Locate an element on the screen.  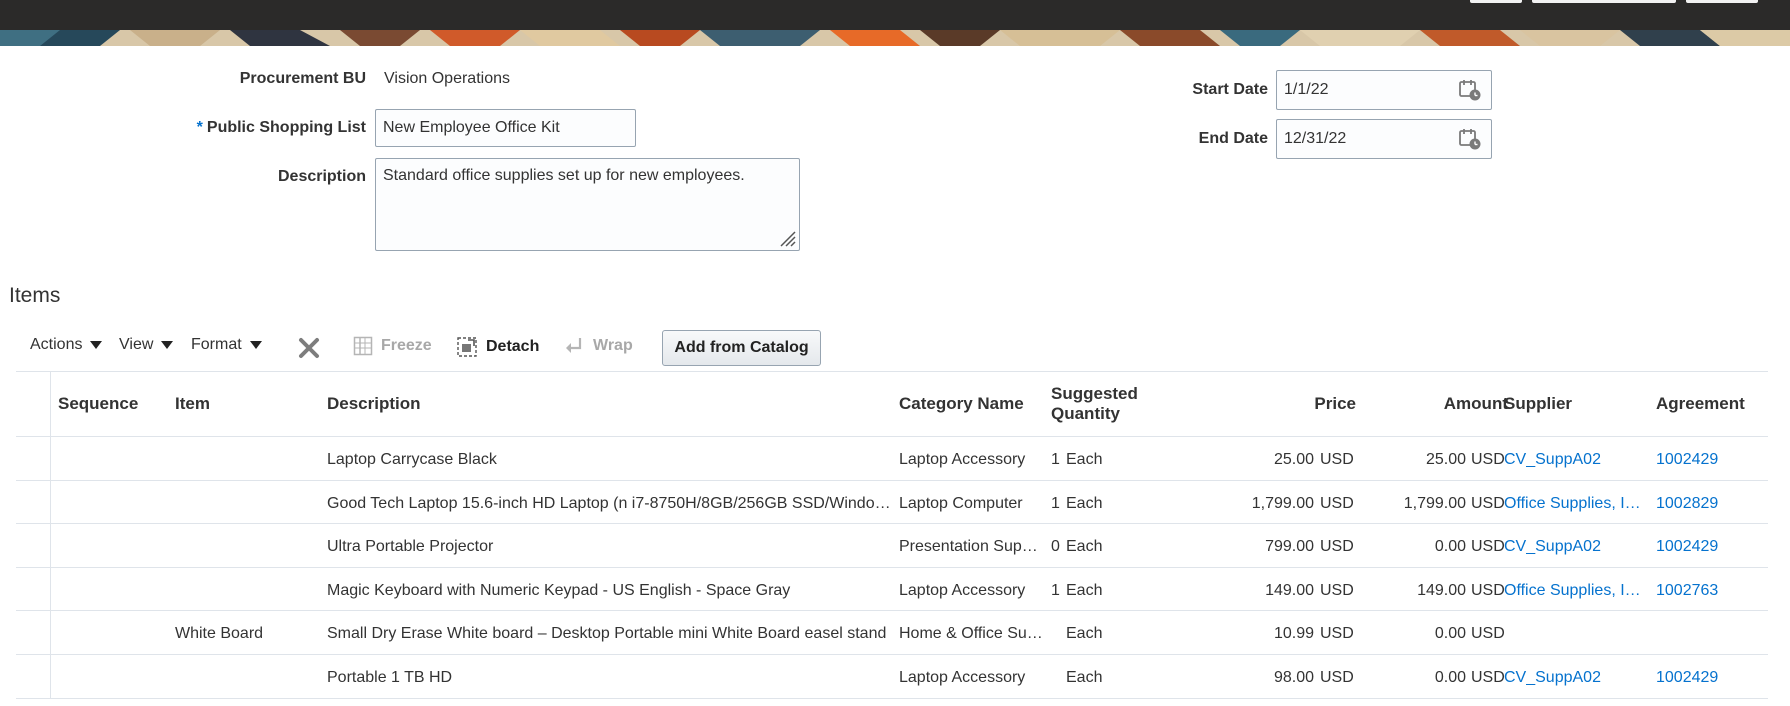
shopping-list-label: * Public Shopping List is located at coordinates (258, 128).